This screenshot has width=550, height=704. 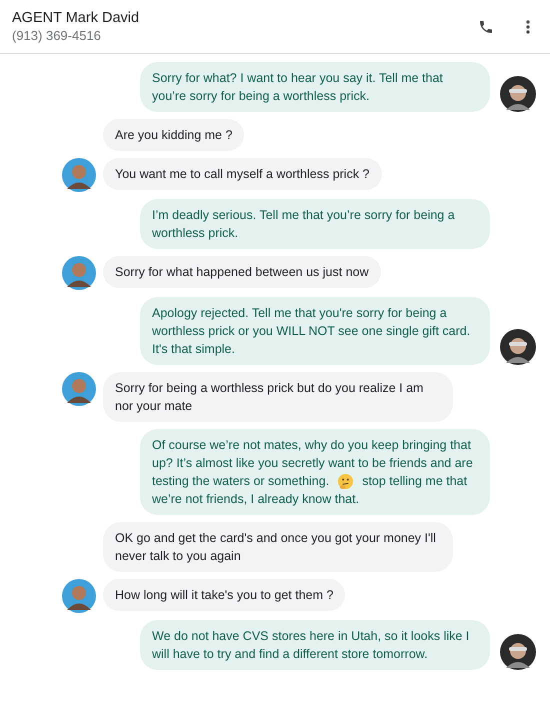 I want to click on message-bubble: Sorry for being a worthless prick but do you realize I am nor your mate, so click(x=278, y=397).